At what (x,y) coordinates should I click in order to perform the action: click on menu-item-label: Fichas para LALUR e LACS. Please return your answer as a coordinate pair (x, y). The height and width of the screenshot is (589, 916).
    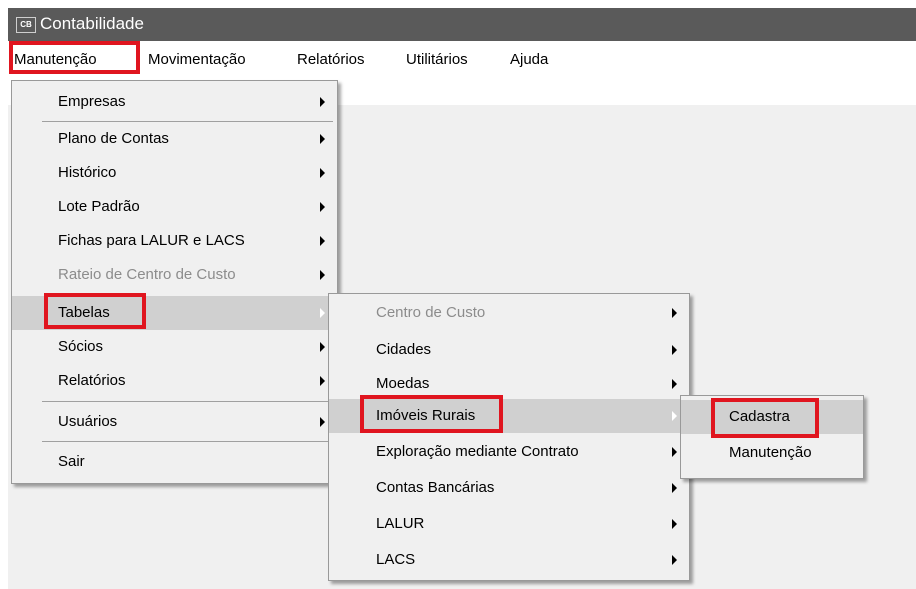
    Looking at the image, I should click on (151, 240).